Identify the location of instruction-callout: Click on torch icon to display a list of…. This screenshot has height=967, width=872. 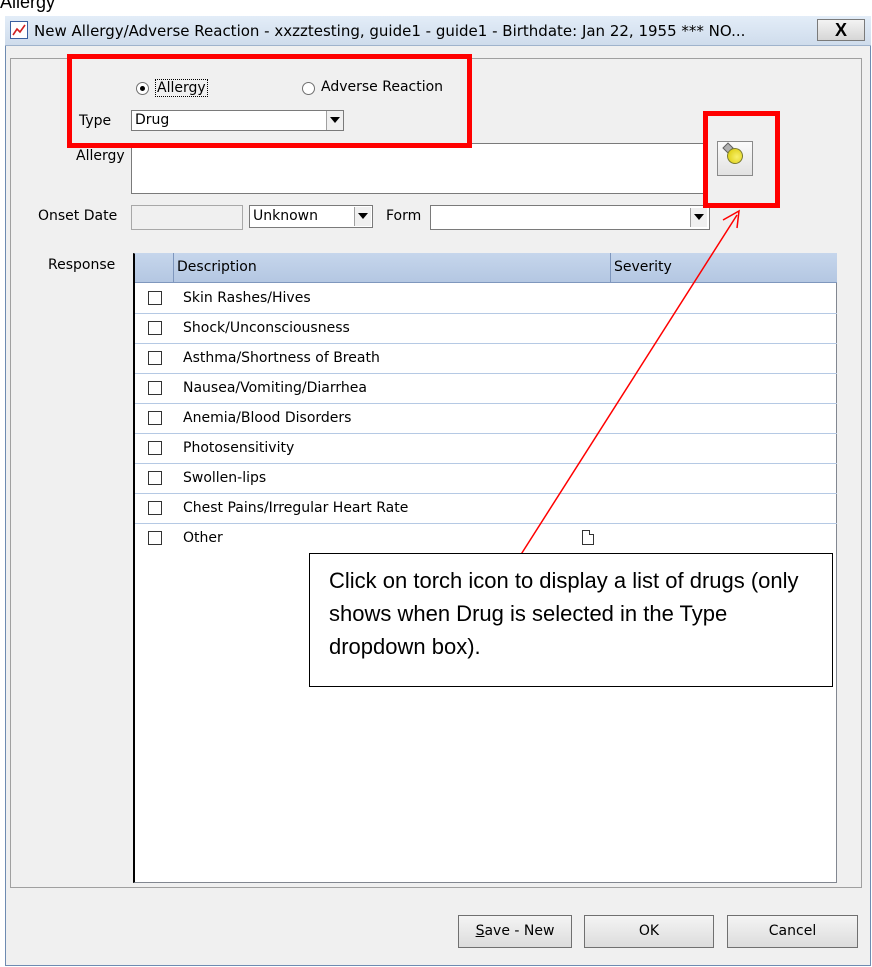
(571, 620).